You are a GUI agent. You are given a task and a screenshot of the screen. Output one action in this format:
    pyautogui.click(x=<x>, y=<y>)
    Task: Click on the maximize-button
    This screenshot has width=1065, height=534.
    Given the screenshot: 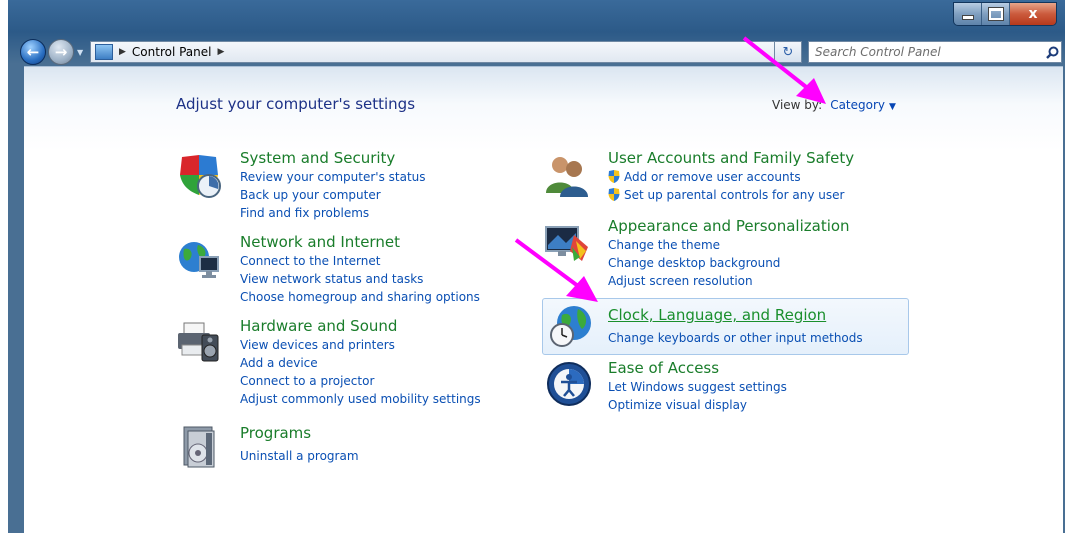 What is the action you would take?
    pyautogui.click(x=996, y=14)
    